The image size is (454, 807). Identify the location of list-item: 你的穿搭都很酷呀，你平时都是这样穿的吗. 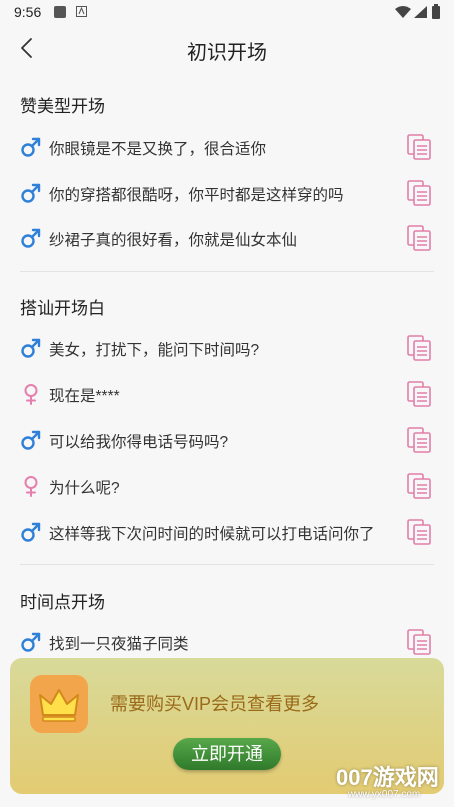
(227, 193).